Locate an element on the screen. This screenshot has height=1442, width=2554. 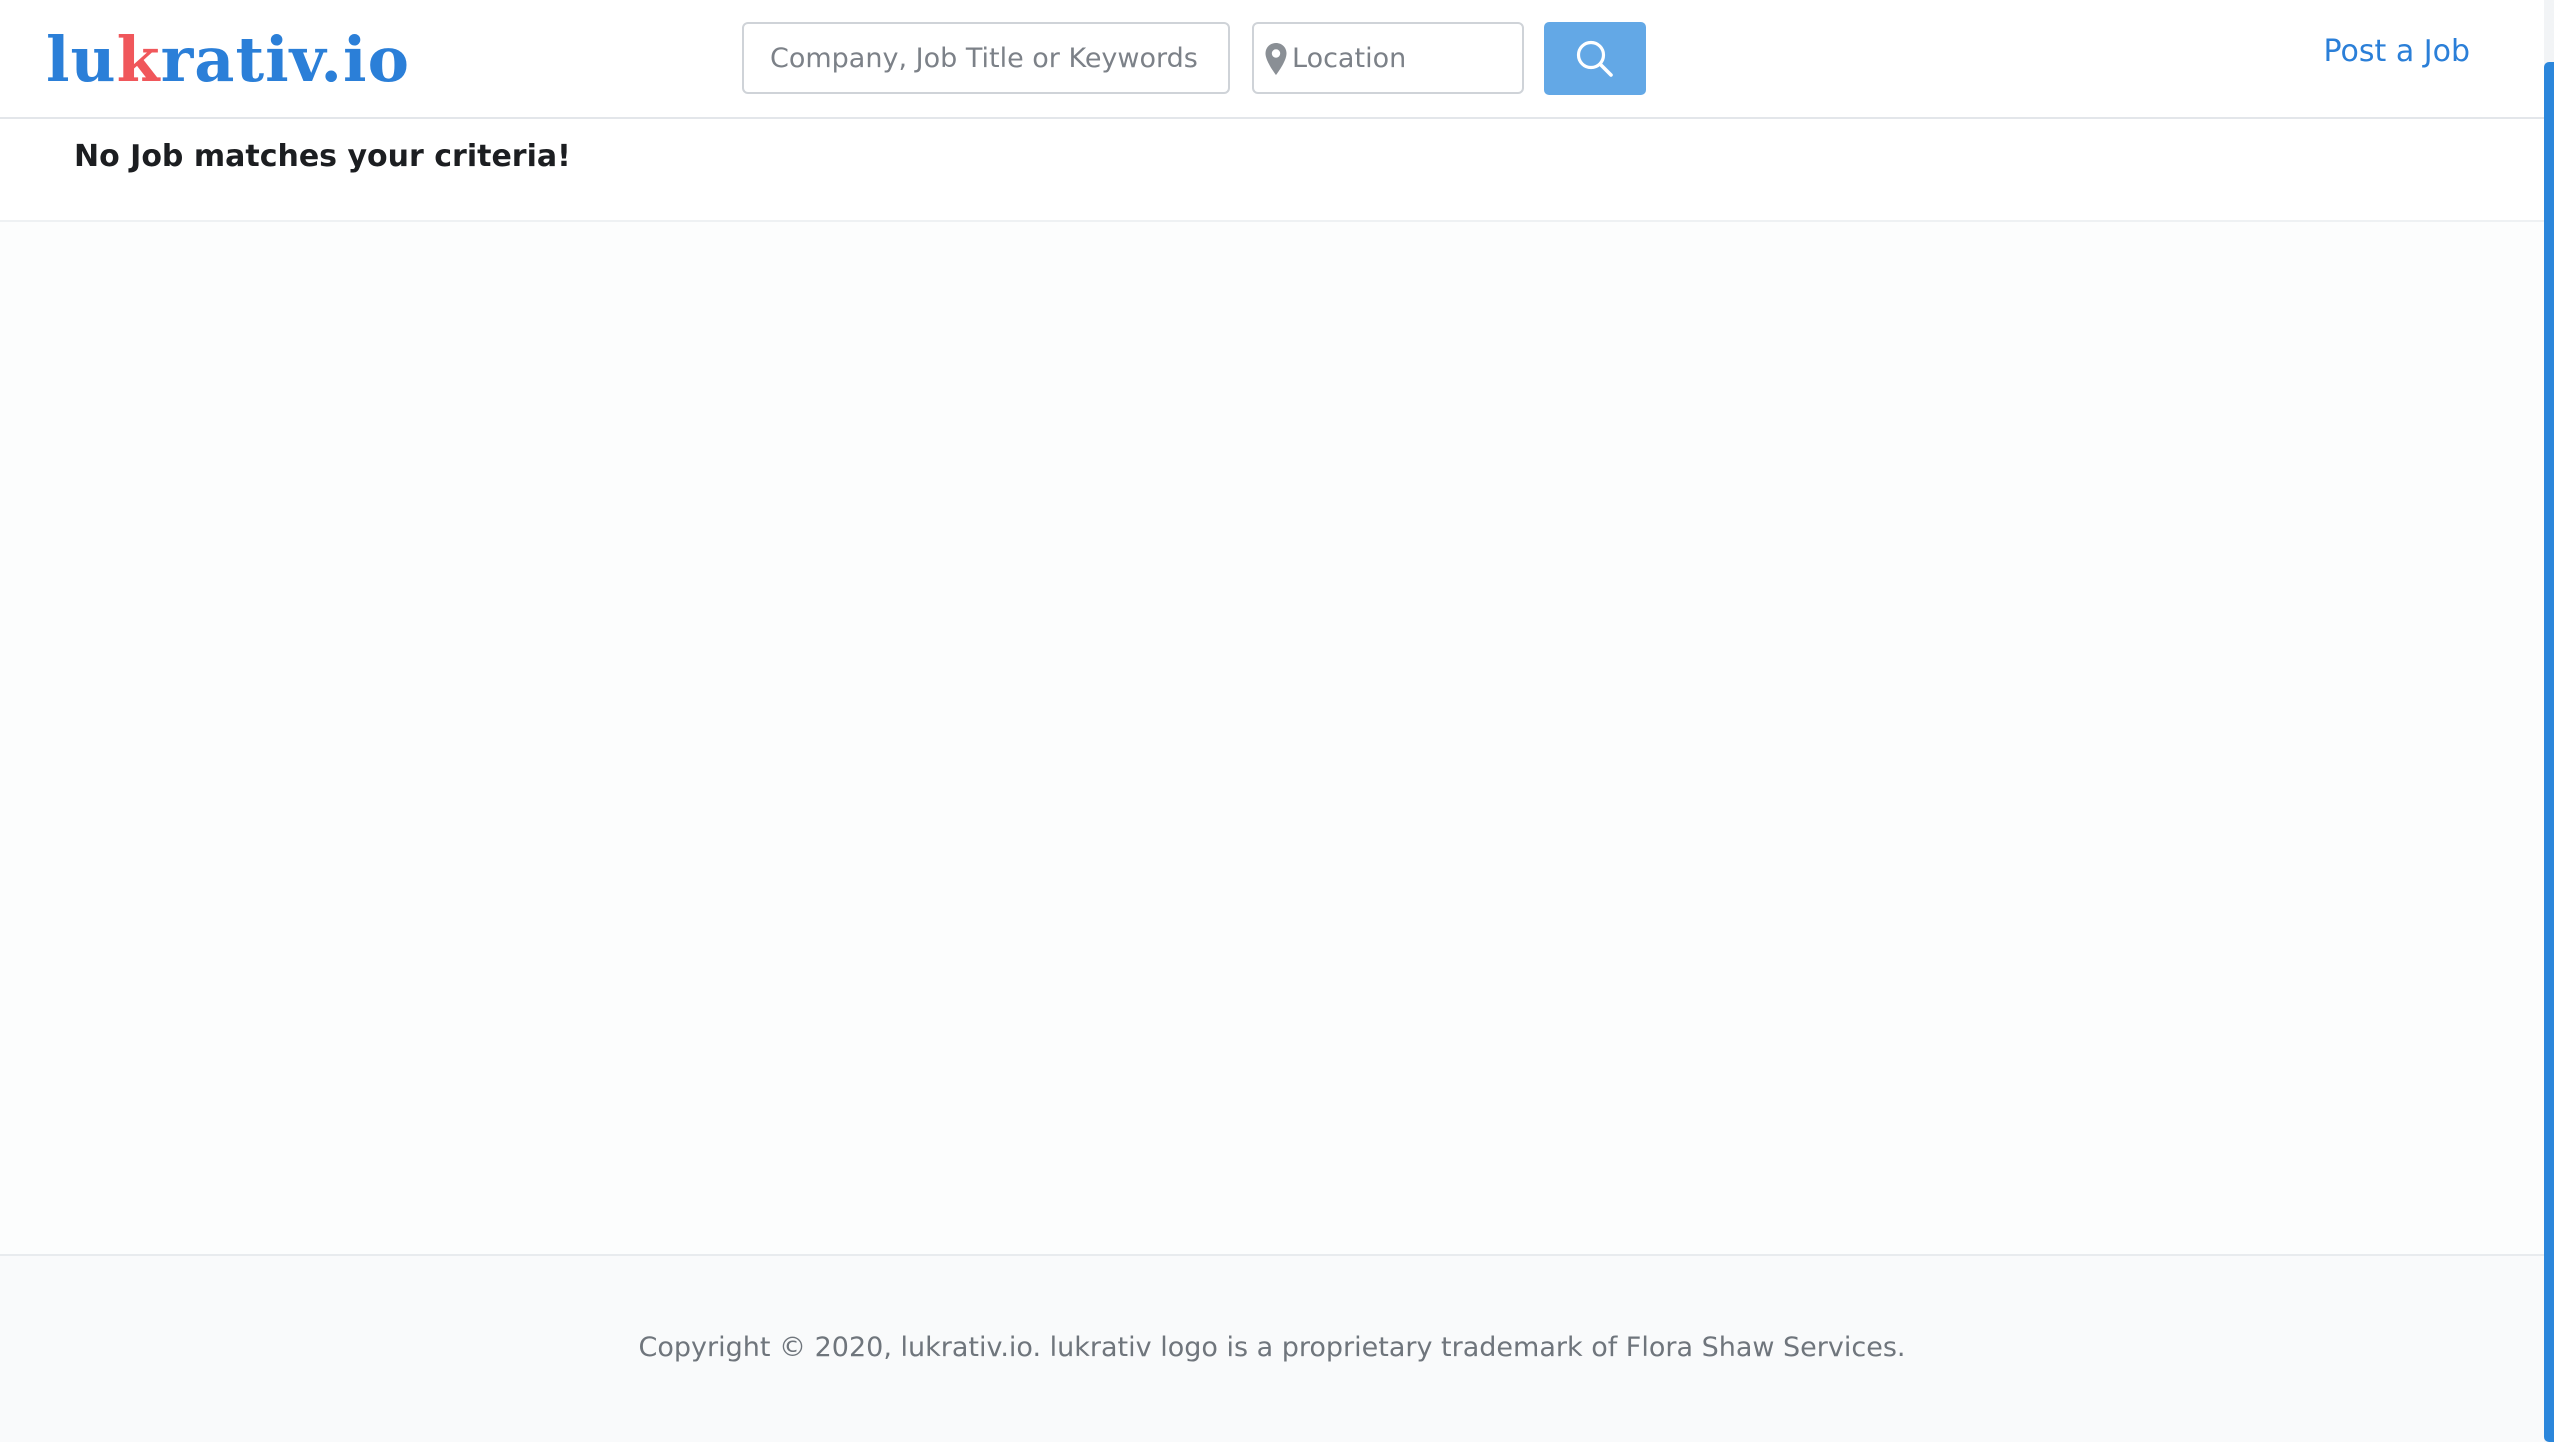
logo-text-start: lu is located at coordinates (81, 59).